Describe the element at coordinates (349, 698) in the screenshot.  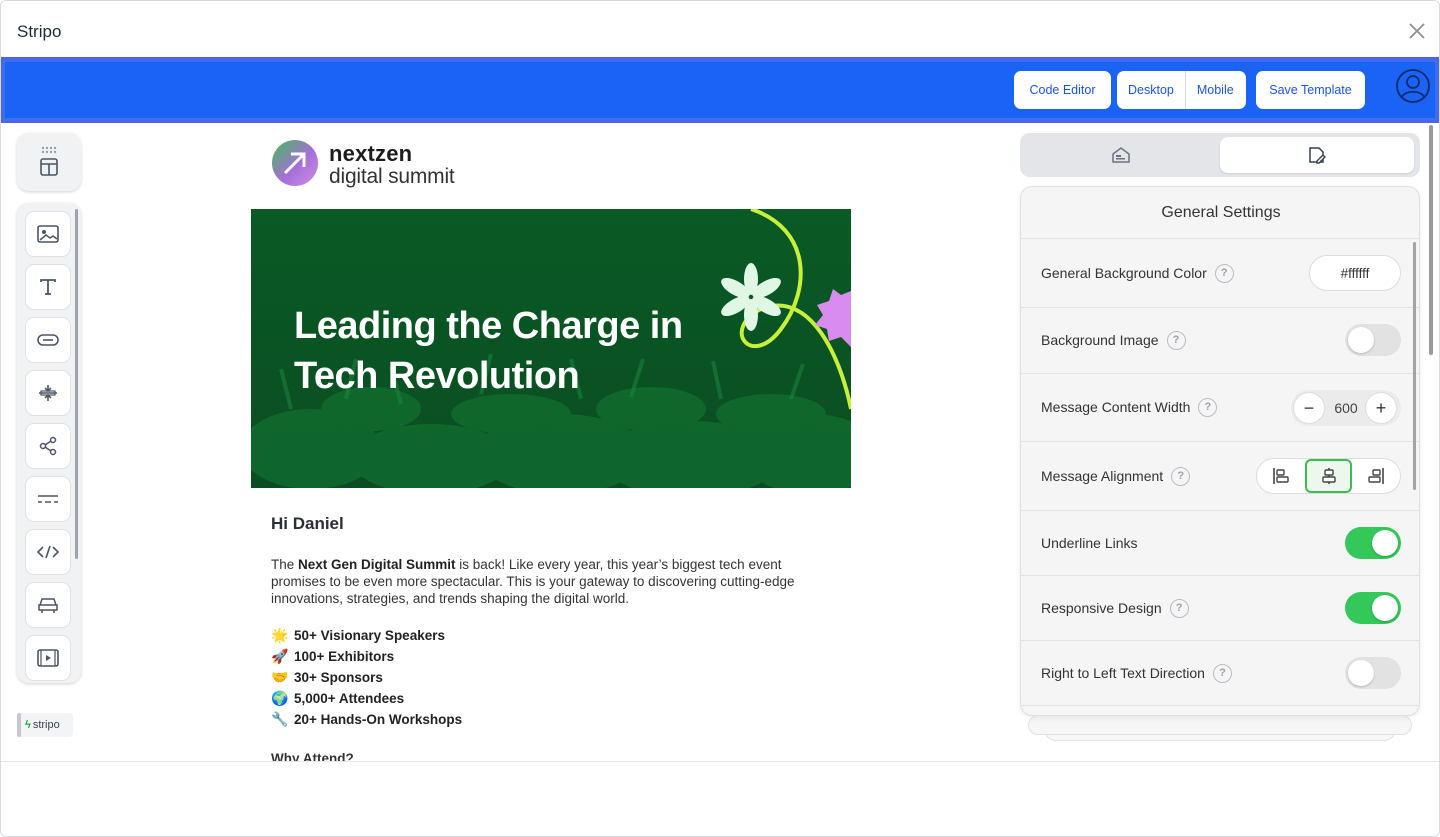
I see `list-item-text: 5,000+ Attendees` at that location.